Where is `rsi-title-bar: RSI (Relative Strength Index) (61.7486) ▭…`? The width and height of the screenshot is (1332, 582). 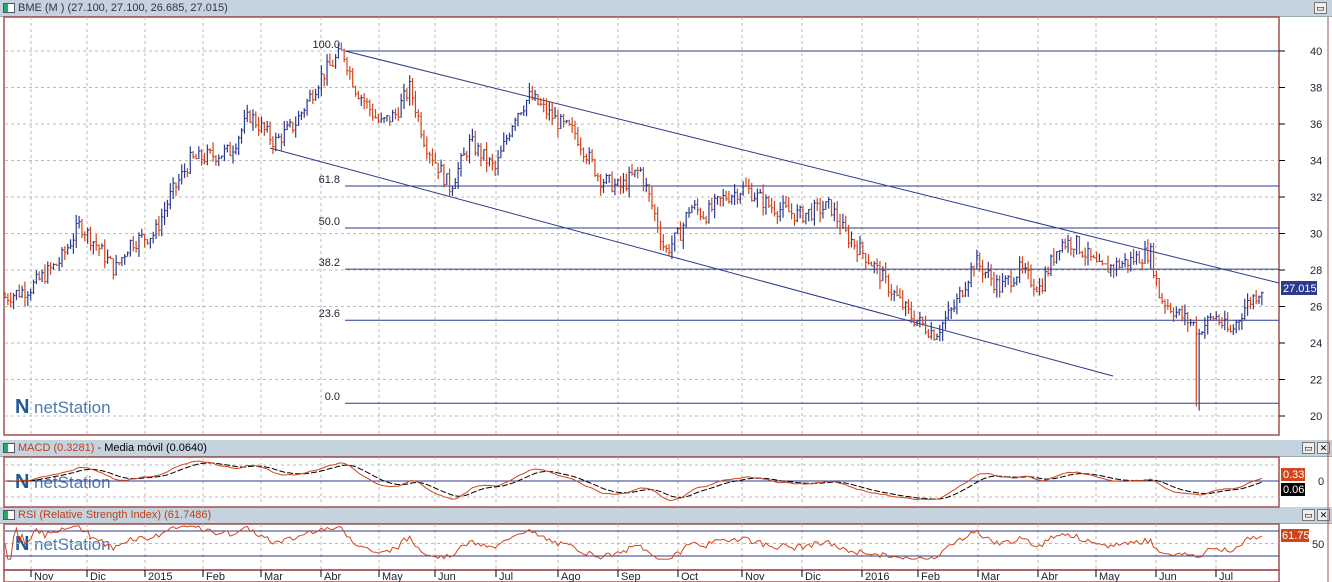 rsi-title-bar: RSI (Relative Strength Index) (61.7486) ▭… is located at coordinates (666, 515).